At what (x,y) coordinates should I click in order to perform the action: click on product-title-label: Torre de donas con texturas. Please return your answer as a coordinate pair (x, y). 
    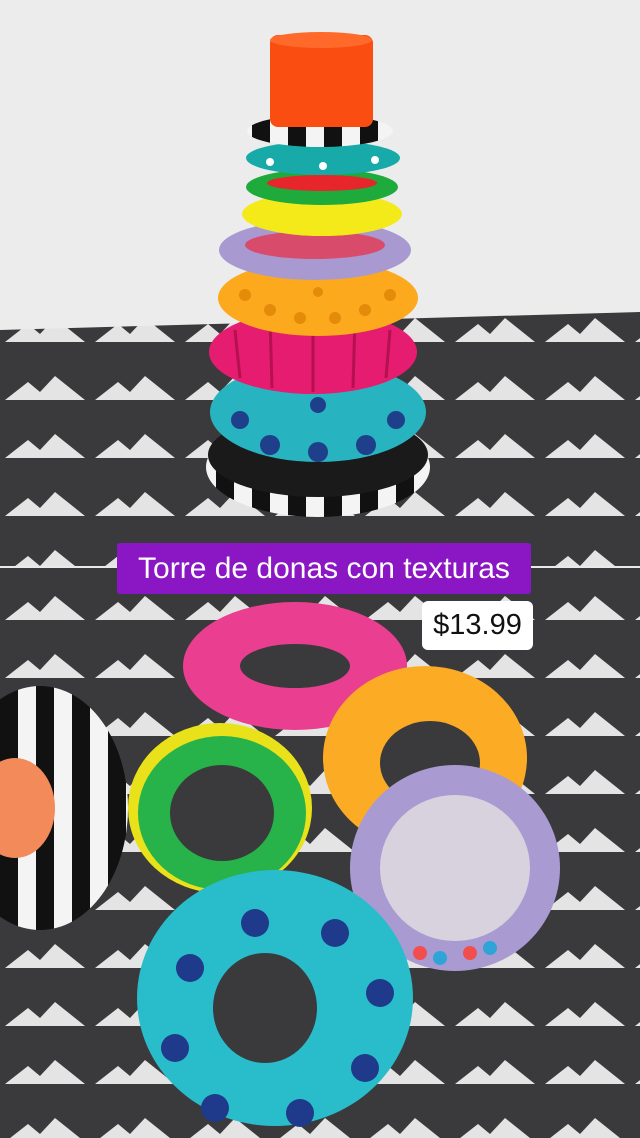
    Looking at the image, I should click on (324, 568).